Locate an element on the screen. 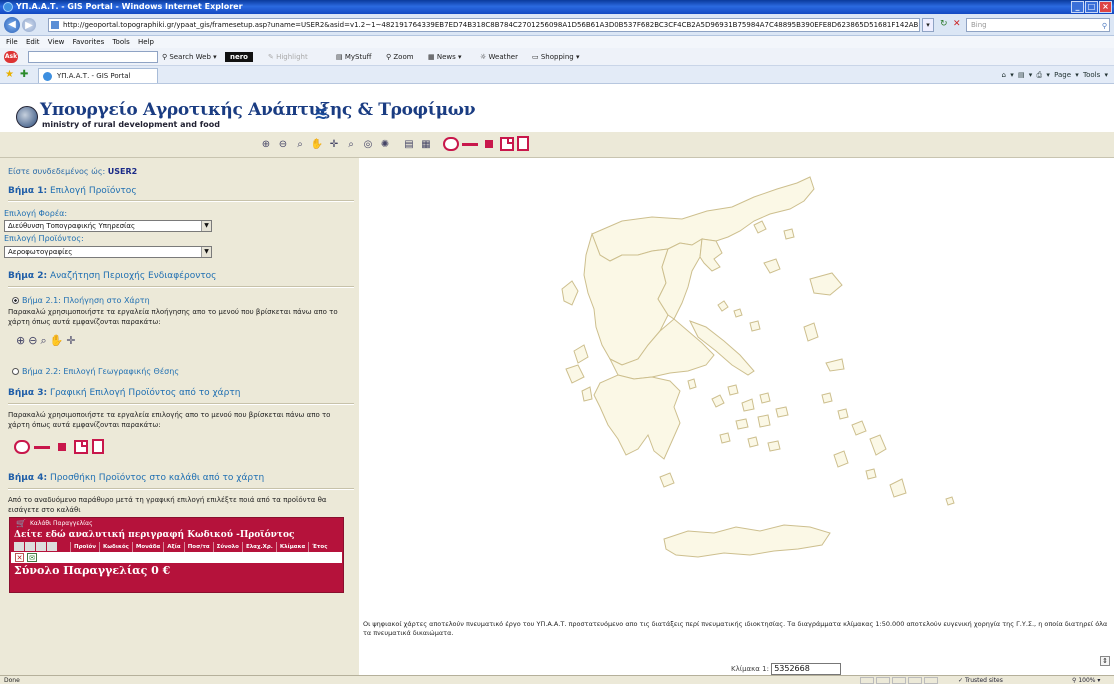 The image size is (1114, 685). page-icon is located at coordinates (55, 25).